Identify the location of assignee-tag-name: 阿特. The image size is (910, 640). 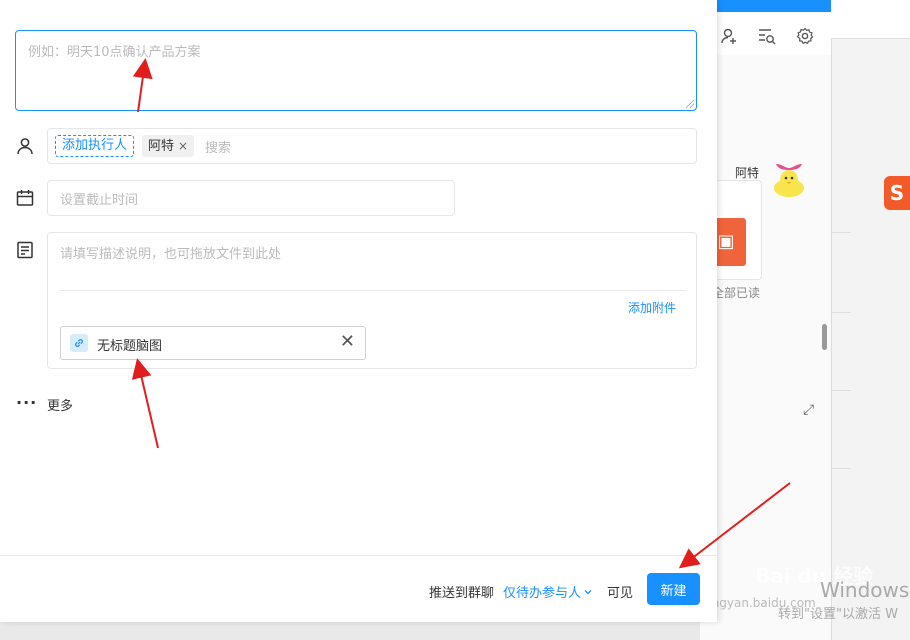
(161, 146).